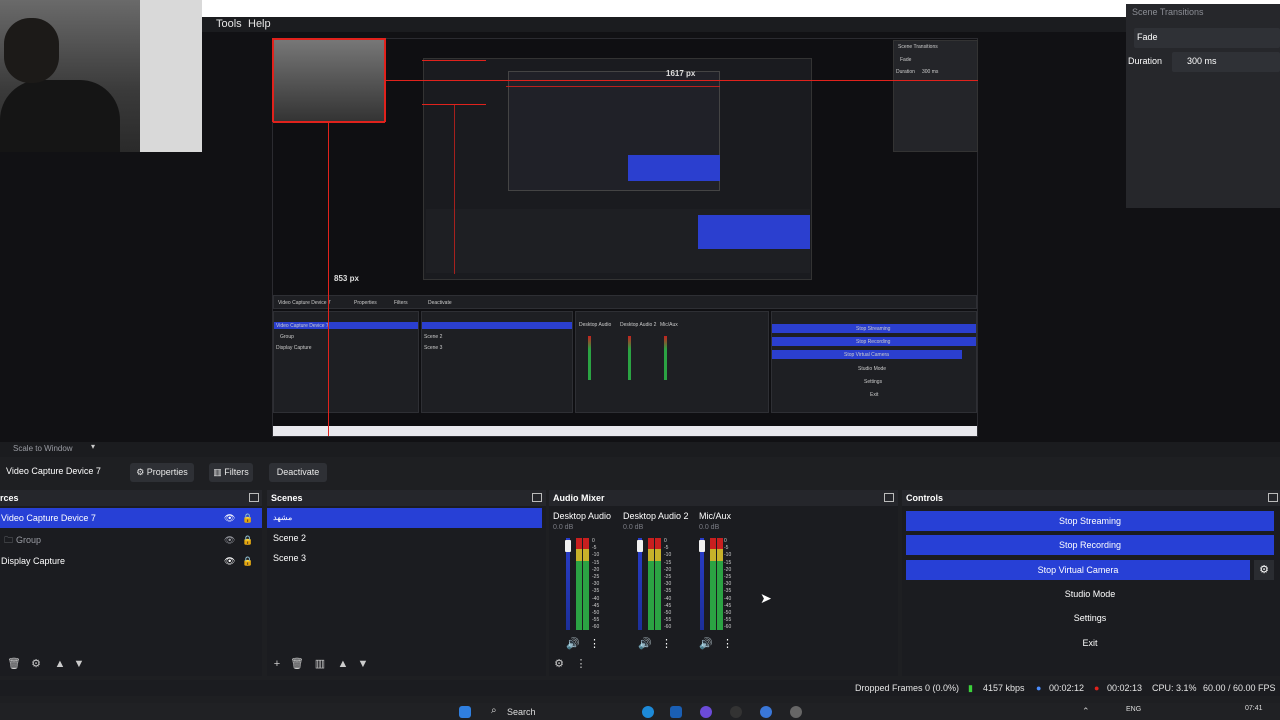 The width and height of the screenshot is (1280, 720). What do you see at coordinates (1254, 708) in the screenshot?
I see `clock: 07:41` at bounding box center [1254, 708].